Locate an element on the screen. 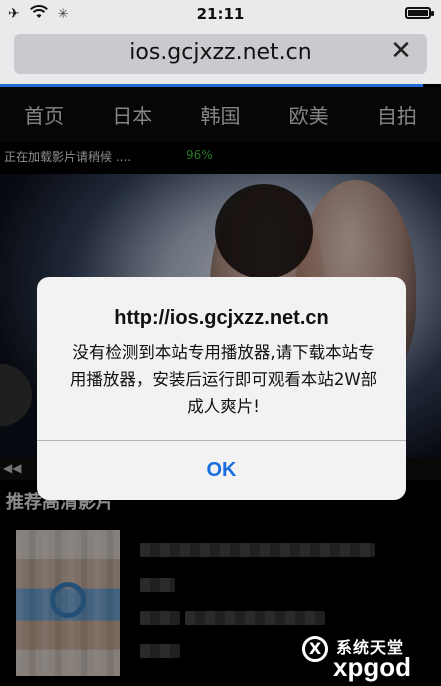 The image size is (441, 686). close-icon: ✕ is located at coordinates (401, 51).